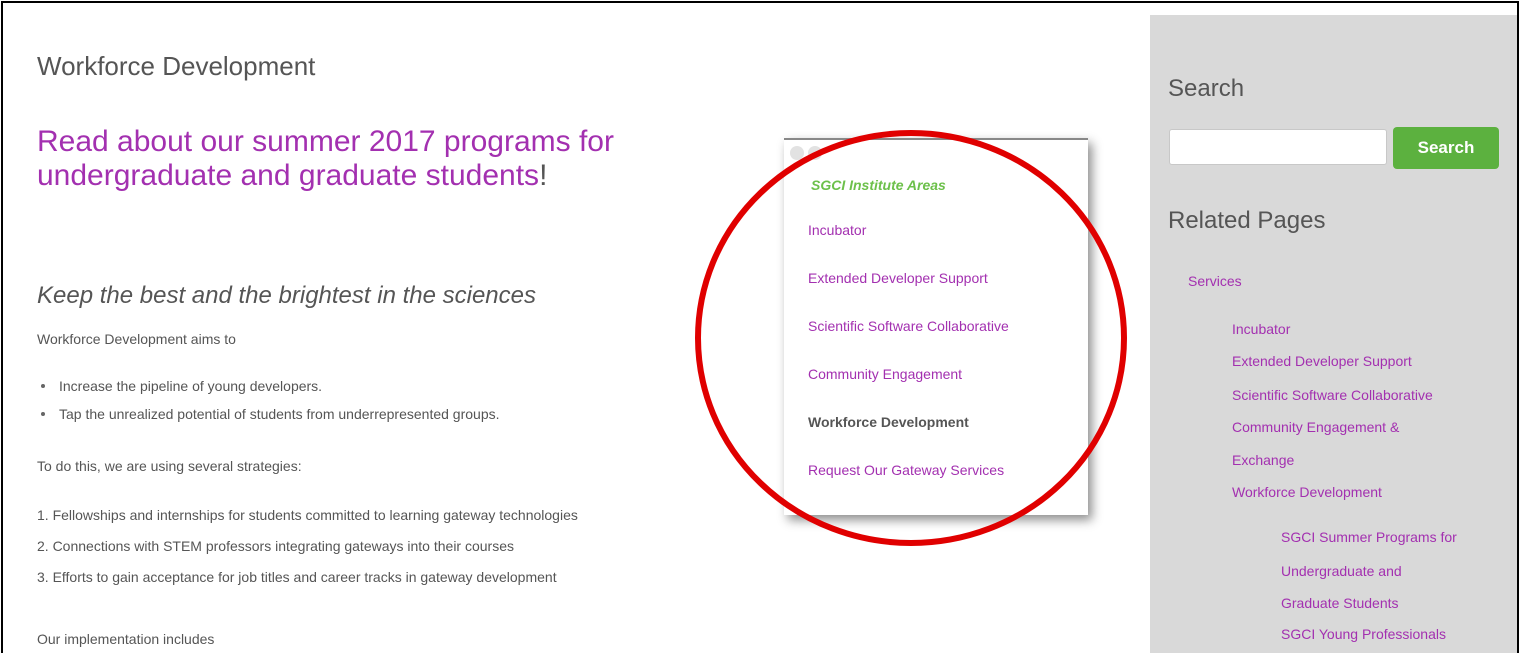  What do you see at coordinates (1206, 88) in the screenshot?
I see `search-heading: Search` at bounding box center [1206, 88].